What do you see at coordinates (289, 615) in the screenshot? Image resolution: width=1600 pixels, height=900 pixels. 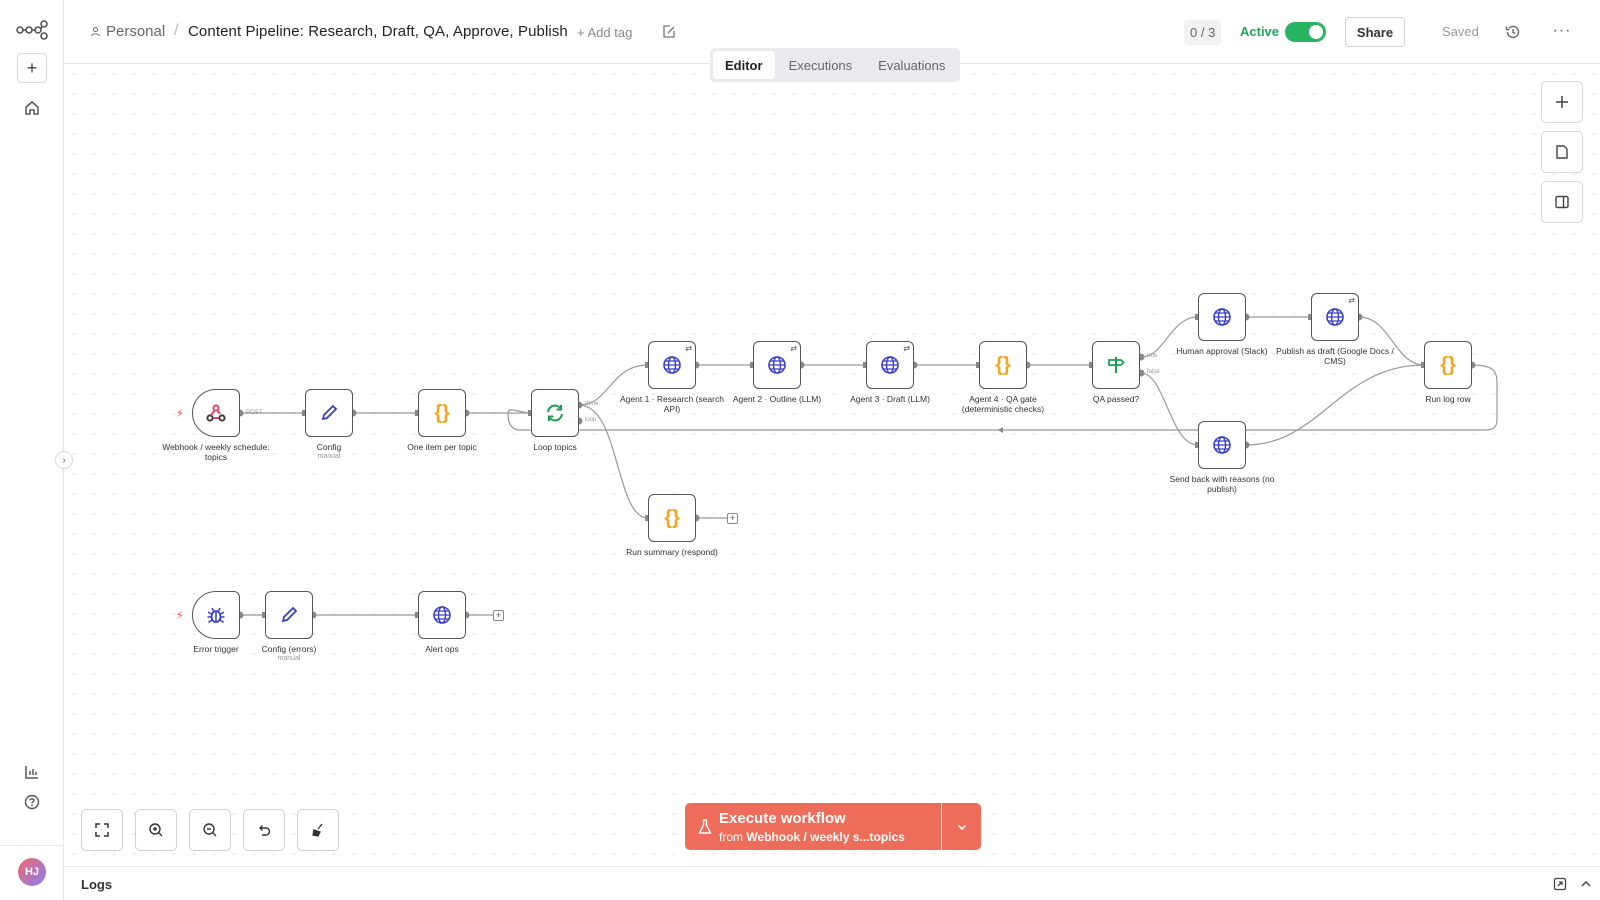 I see `node-config-errors` at bounding box center [289, 615].